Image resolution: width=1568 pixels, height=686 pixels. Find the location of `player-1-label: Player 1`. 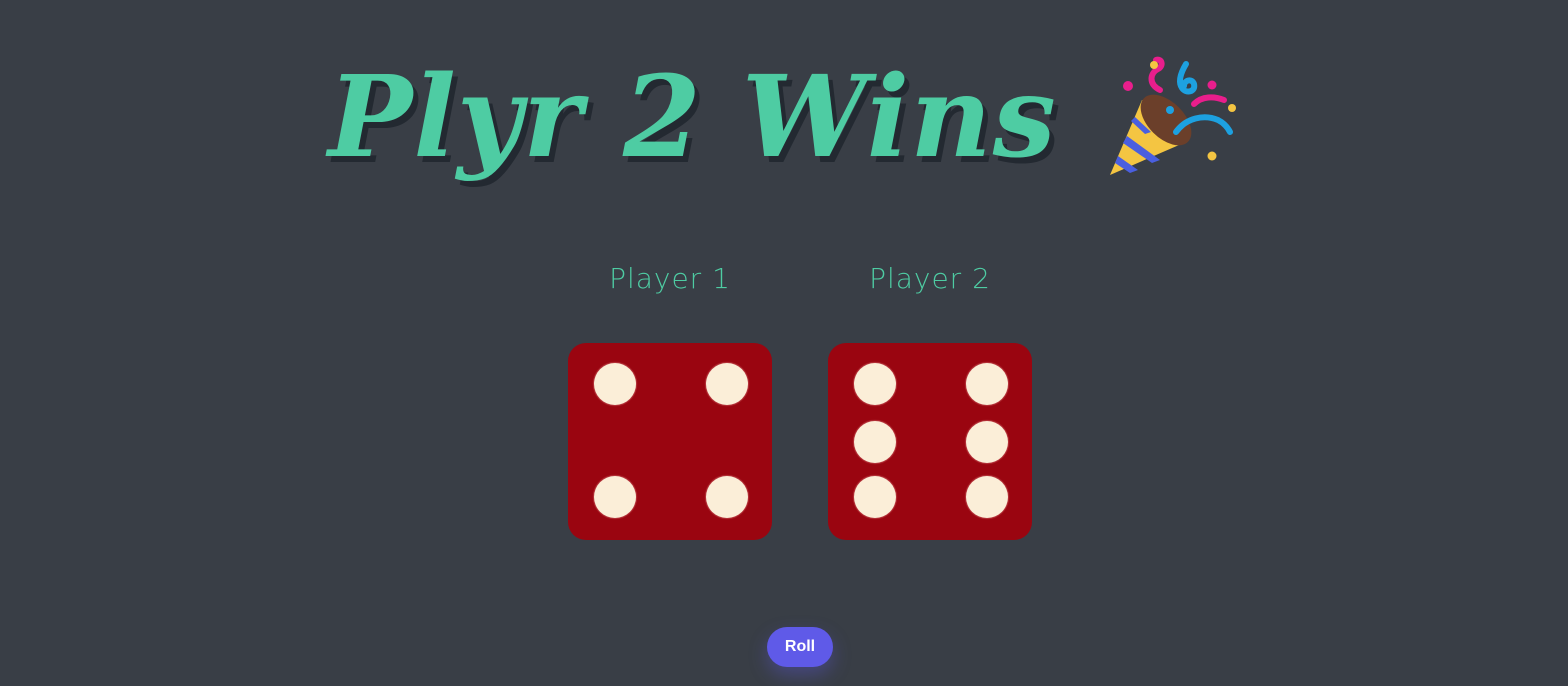

player-1-label: Player 1 is located at coordinates (670, 278).